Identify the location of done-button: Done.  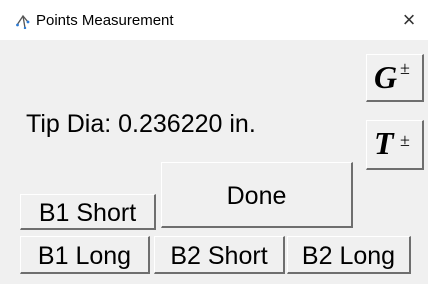
(257, 195).